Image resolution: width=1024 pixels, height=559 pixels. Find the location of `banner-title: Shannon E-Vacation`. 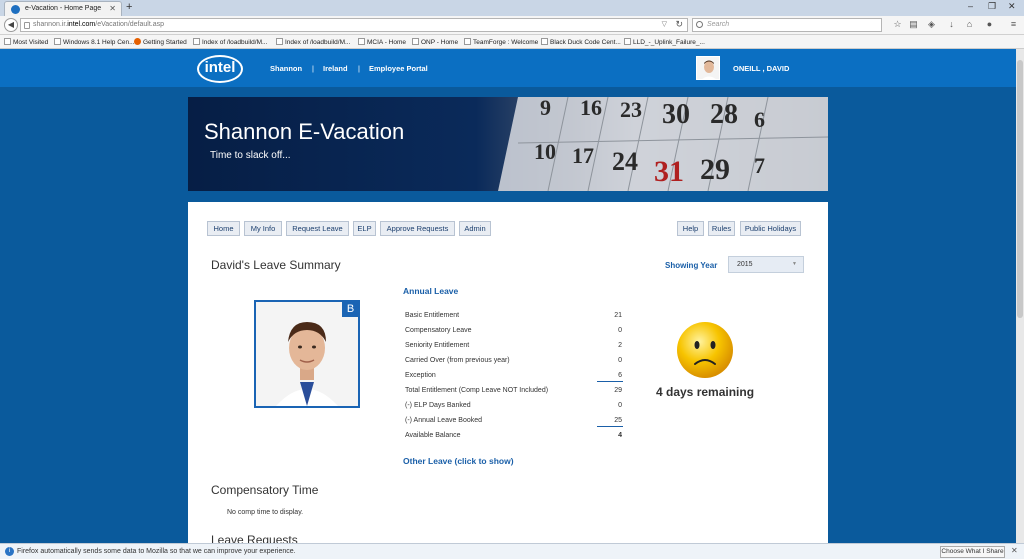

banner-title: Shannon E-Vacation is located at coordinates (304, 131).